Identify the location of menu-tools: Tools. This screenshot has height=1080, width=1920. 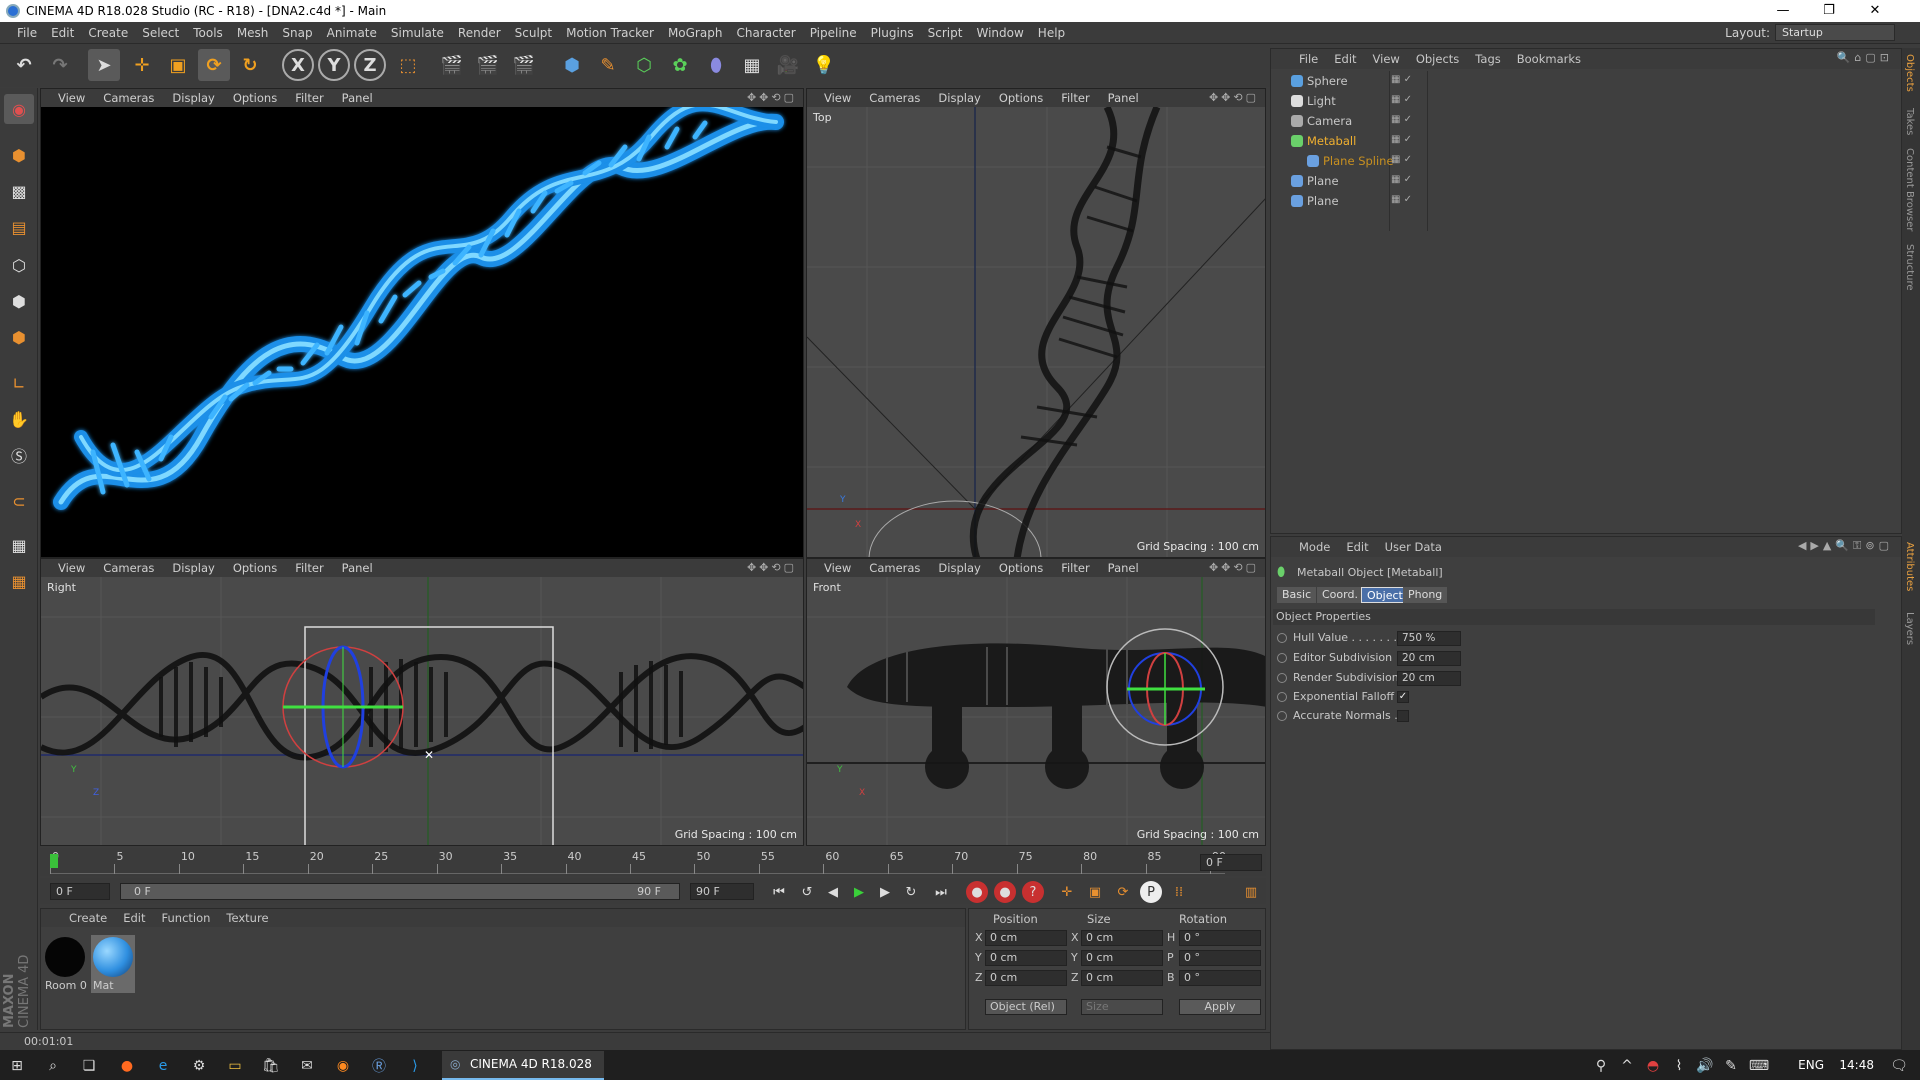
(208, 33).